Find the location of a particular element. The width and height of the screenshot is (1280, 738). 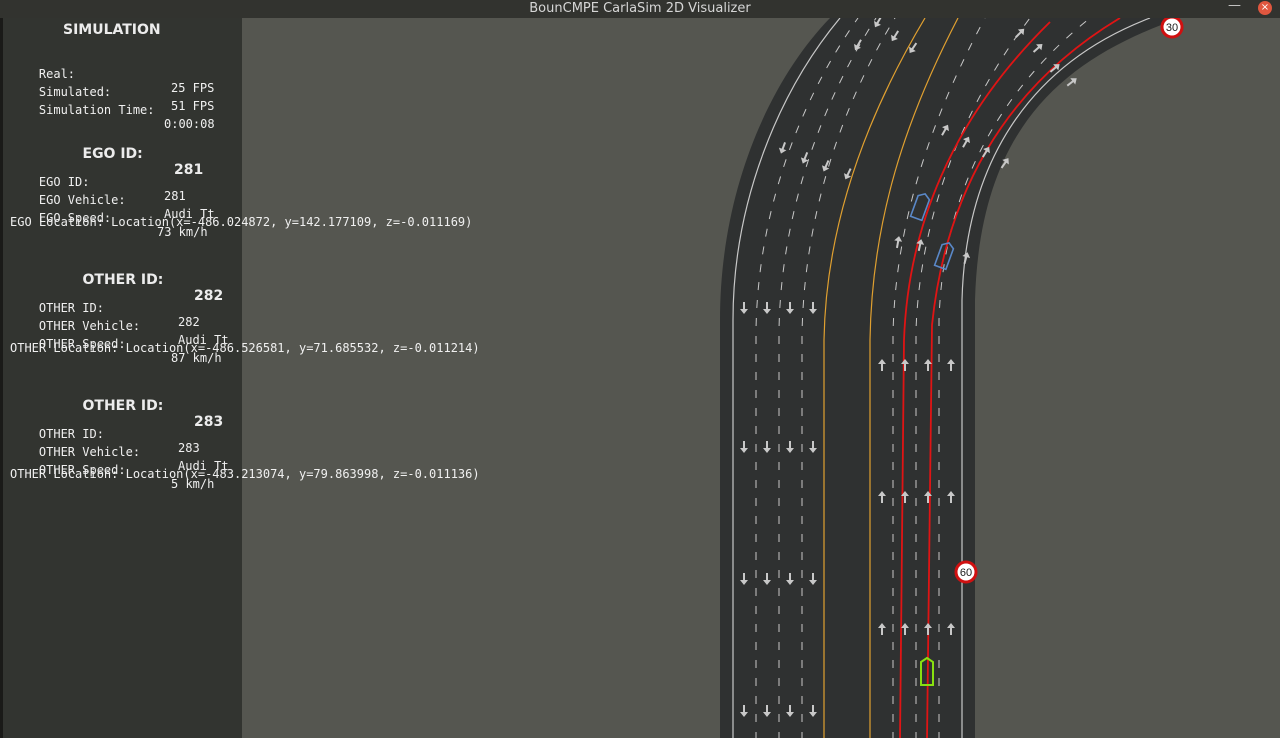

simulation-time-label: Simulation Time: is located at coordinates (96, 110).